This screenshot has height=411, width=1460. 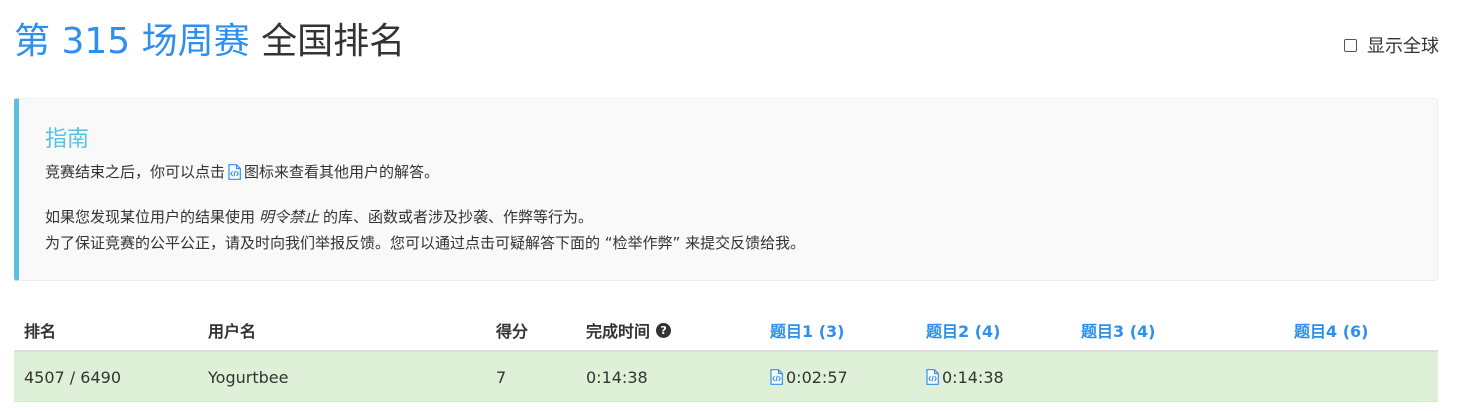 I want to click on guide-line-forbidden: 如果您发现某位用户的结果使用 明令禁止 的库、函数或者涉及抄袭、作弊等行为。, so click(x=319, y=216).